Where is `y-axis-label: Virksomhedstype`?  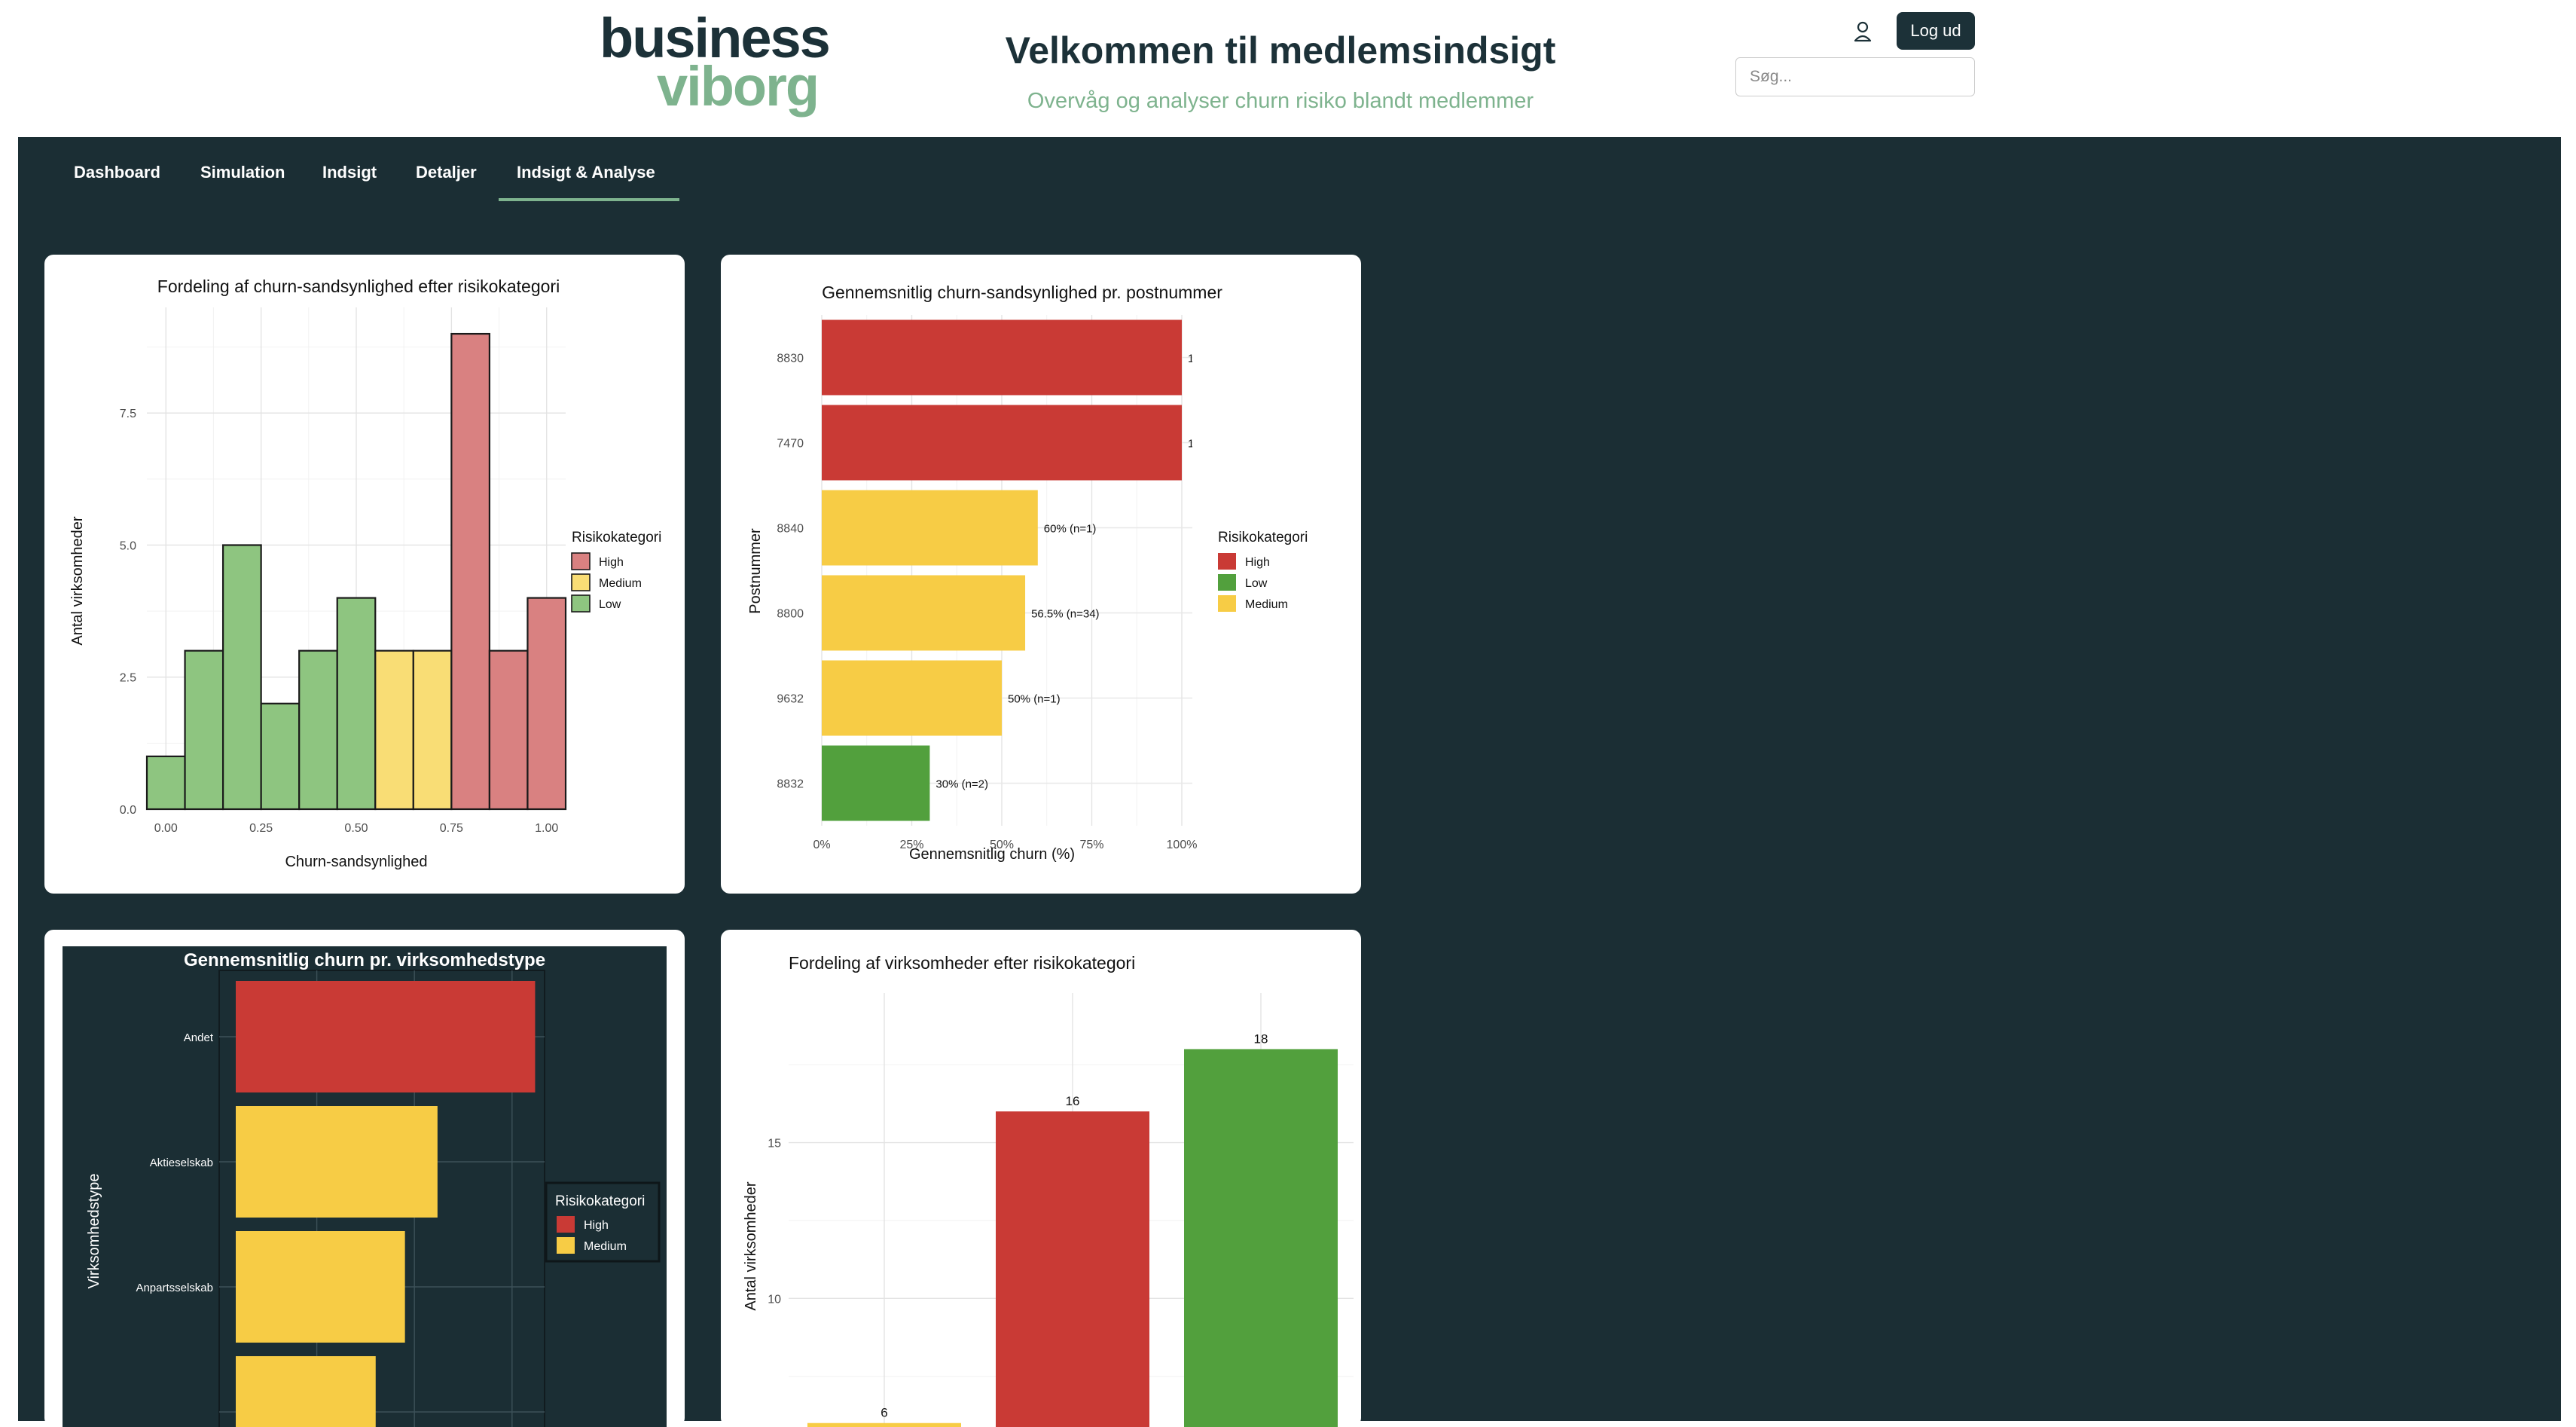 y-axis-label: Virksomhedstype is located at coordinates (94, 1230).